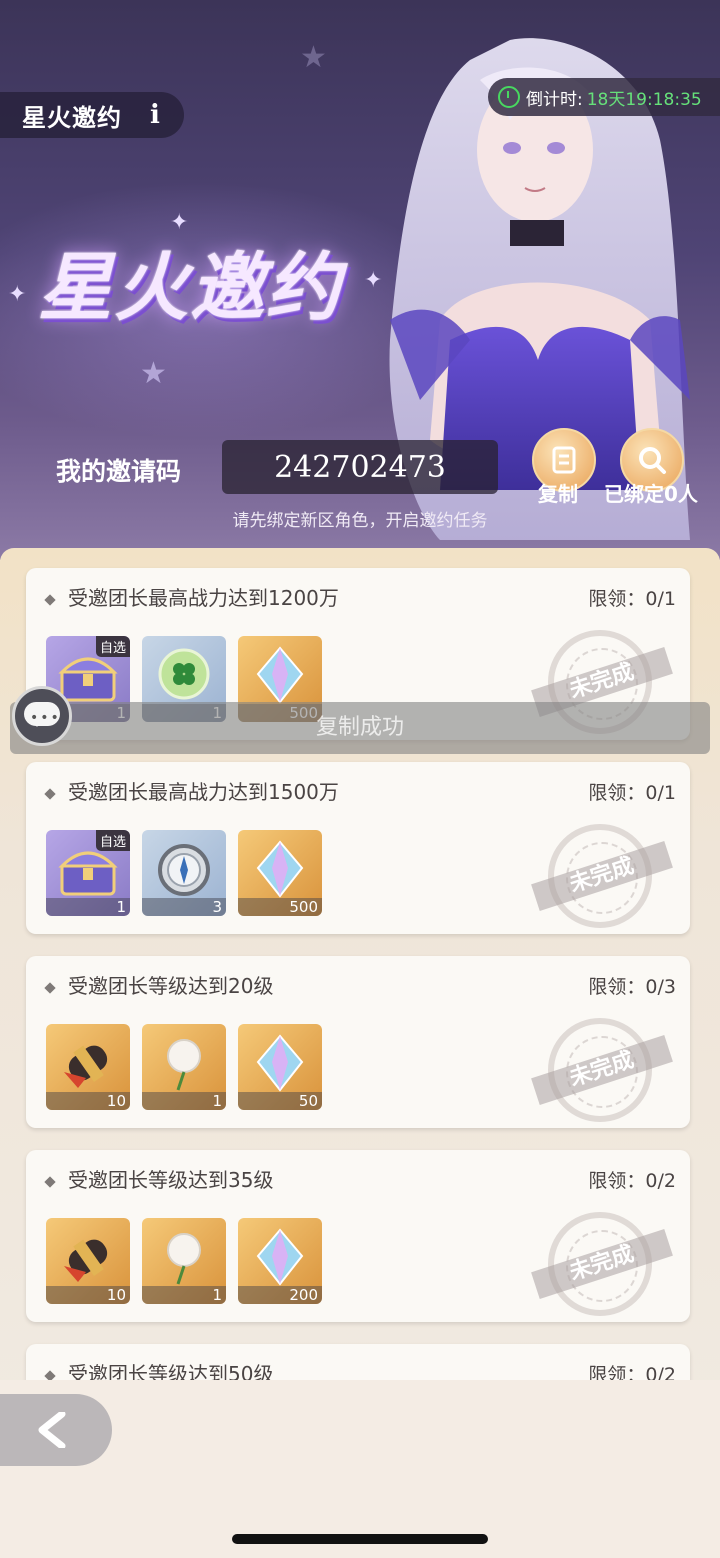 This screenshot has width=720, height=1558. What do you see at coordinates (651, 492) in the screenshot?
I see `bound-users-label: 已绑定0人` at bounding box center [651, 492].